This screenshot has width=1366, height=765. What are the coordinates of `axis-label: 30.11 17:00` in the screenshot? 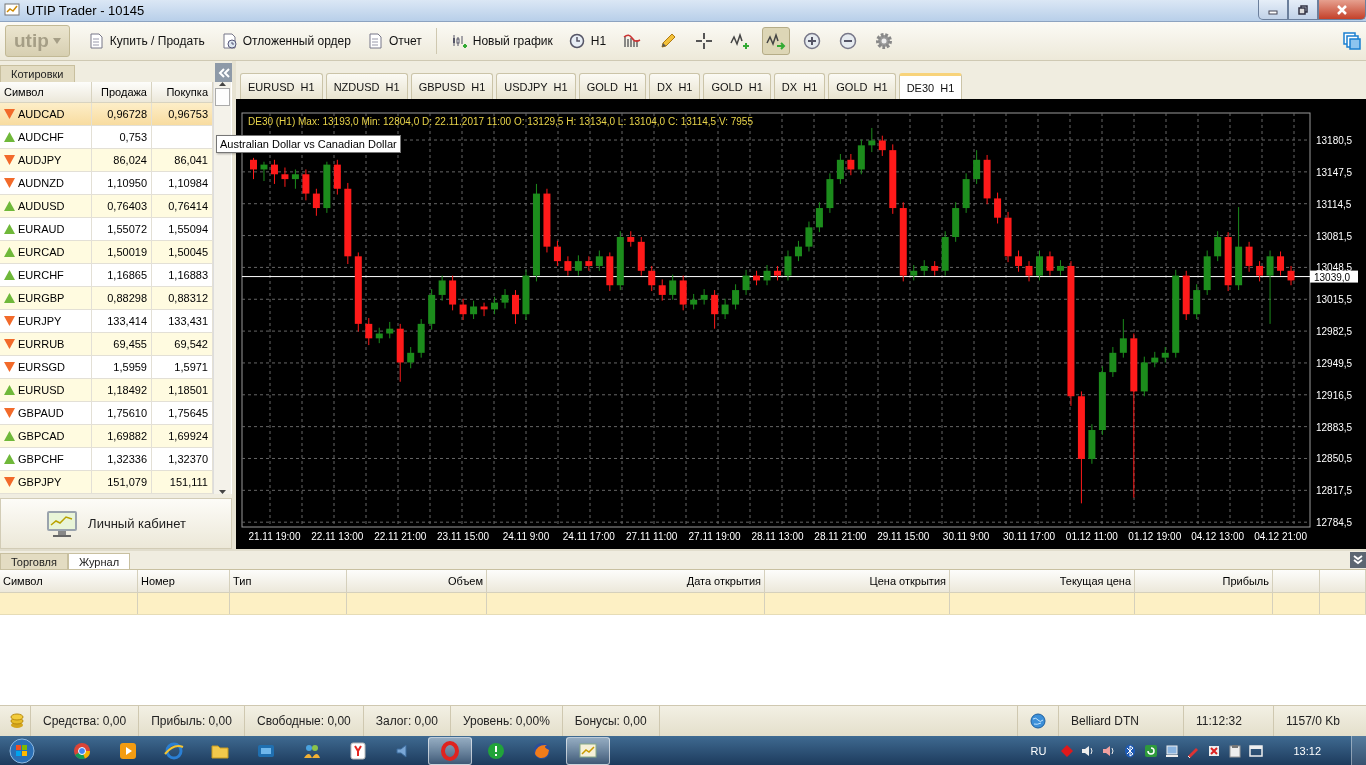 It's located at (1029, 537).